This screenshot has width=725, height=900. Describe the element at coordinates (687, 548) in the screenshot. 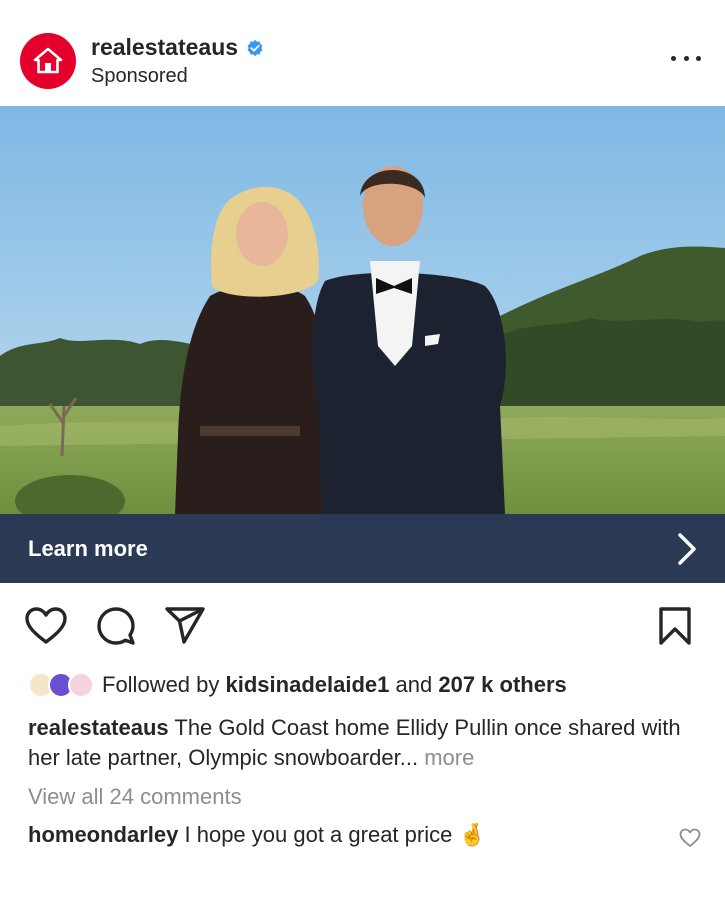

I see `chevron-right-icon` at that location.